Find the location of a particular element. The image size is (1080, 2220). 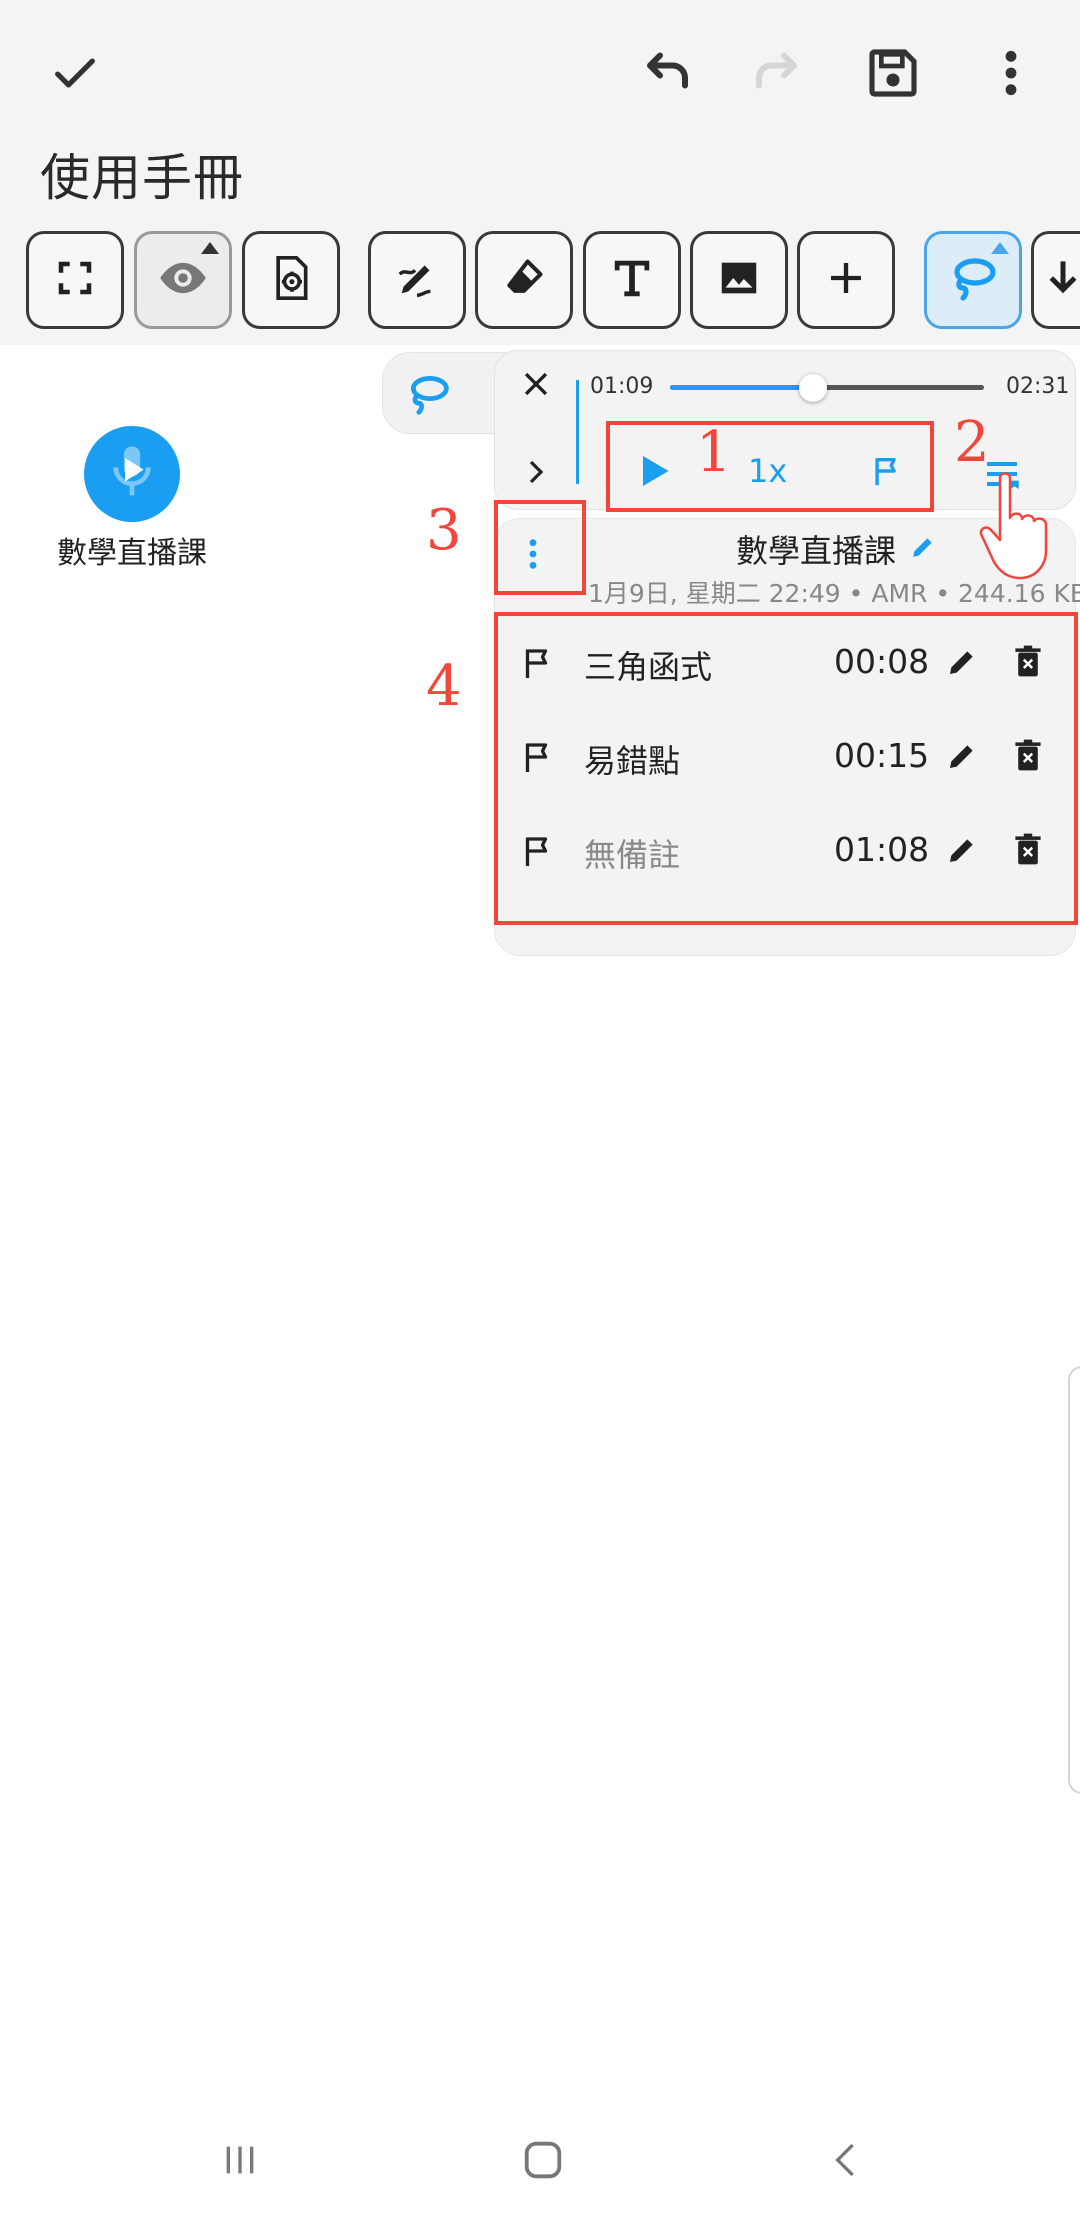

annotation-number-3: 3 is located at coordinates (444, 530).